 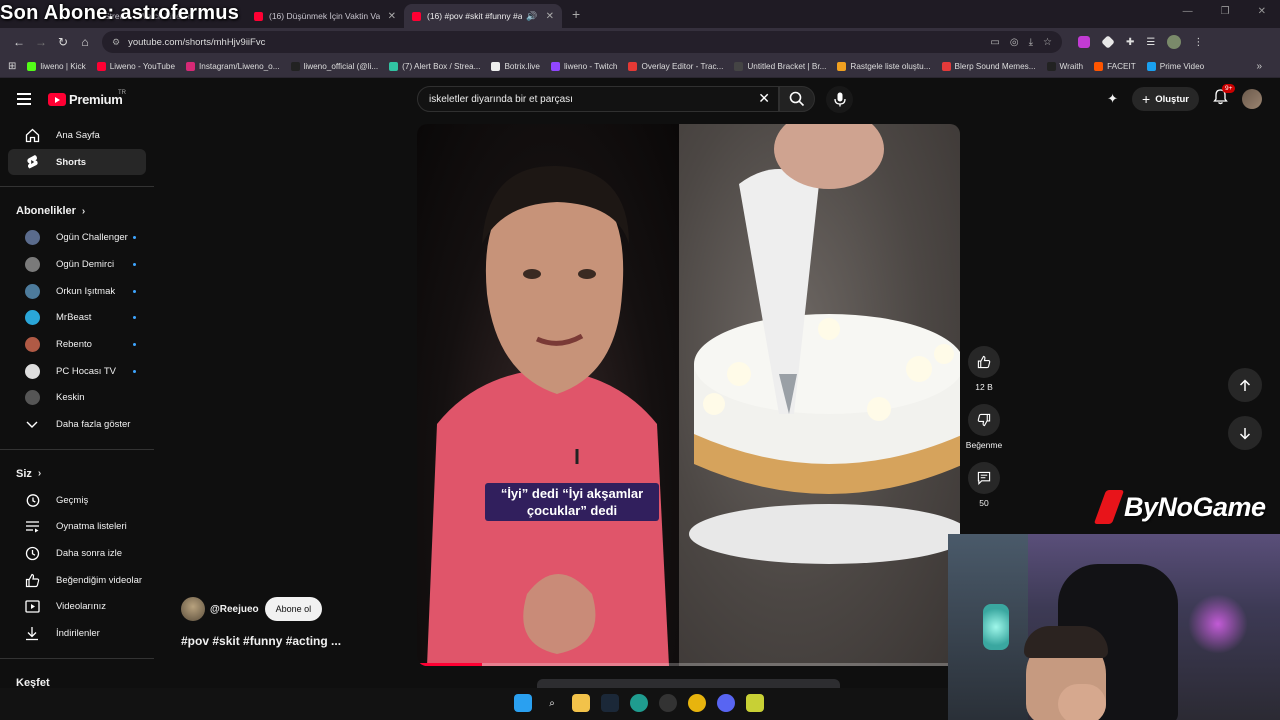 What do you see at coordinates (1064, 66) in the screenshot?
I see `bookmark-item: Wraith` at bounding box center [1064, 66].